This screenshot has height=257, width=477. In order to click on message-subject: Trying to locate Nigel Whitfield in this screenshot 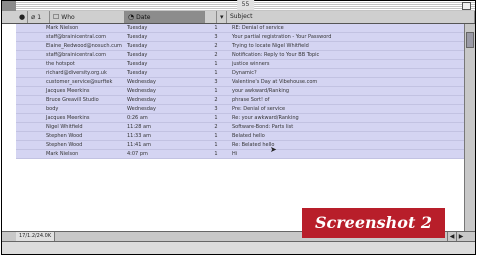, I will do `click(270, 46)`.